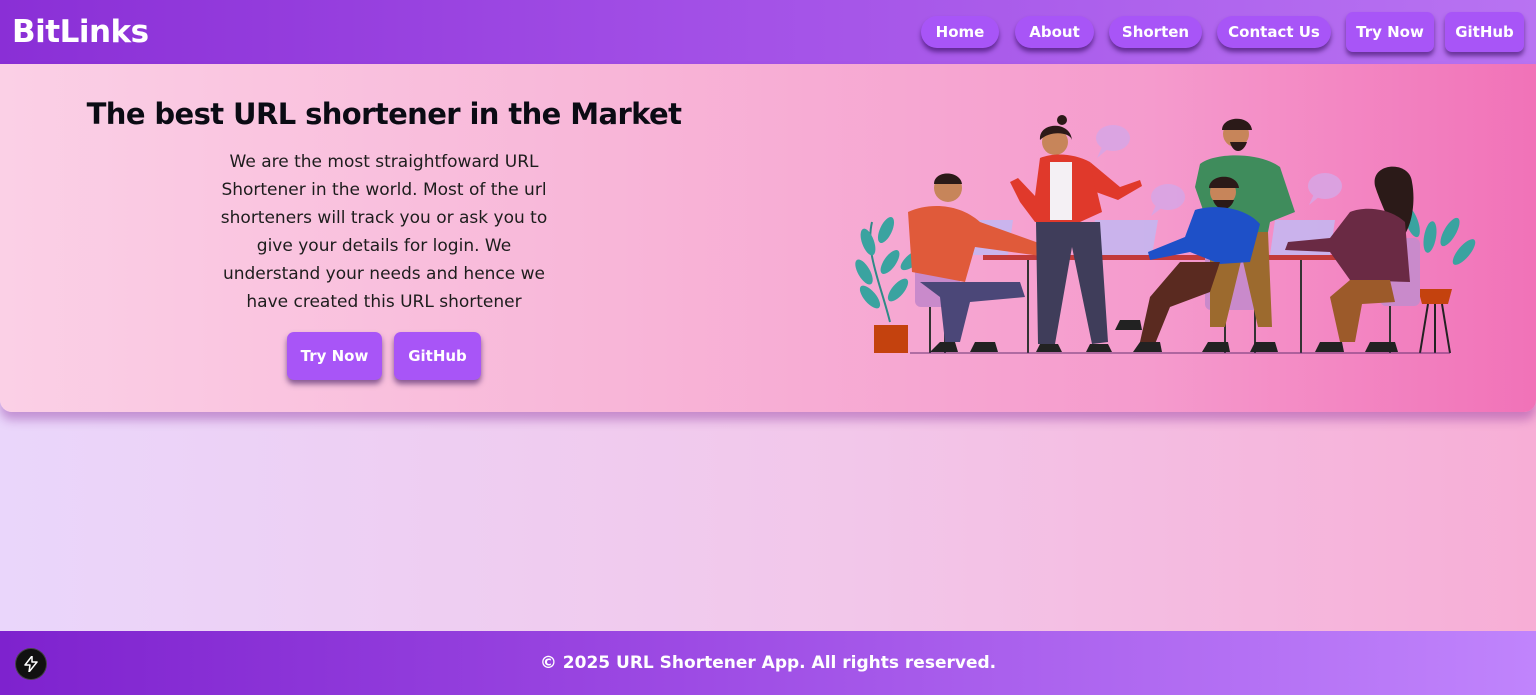 This screenshot has height=695, width=1536. I want to click on nav-shorten-button: Shorten, so click(1155, 32).